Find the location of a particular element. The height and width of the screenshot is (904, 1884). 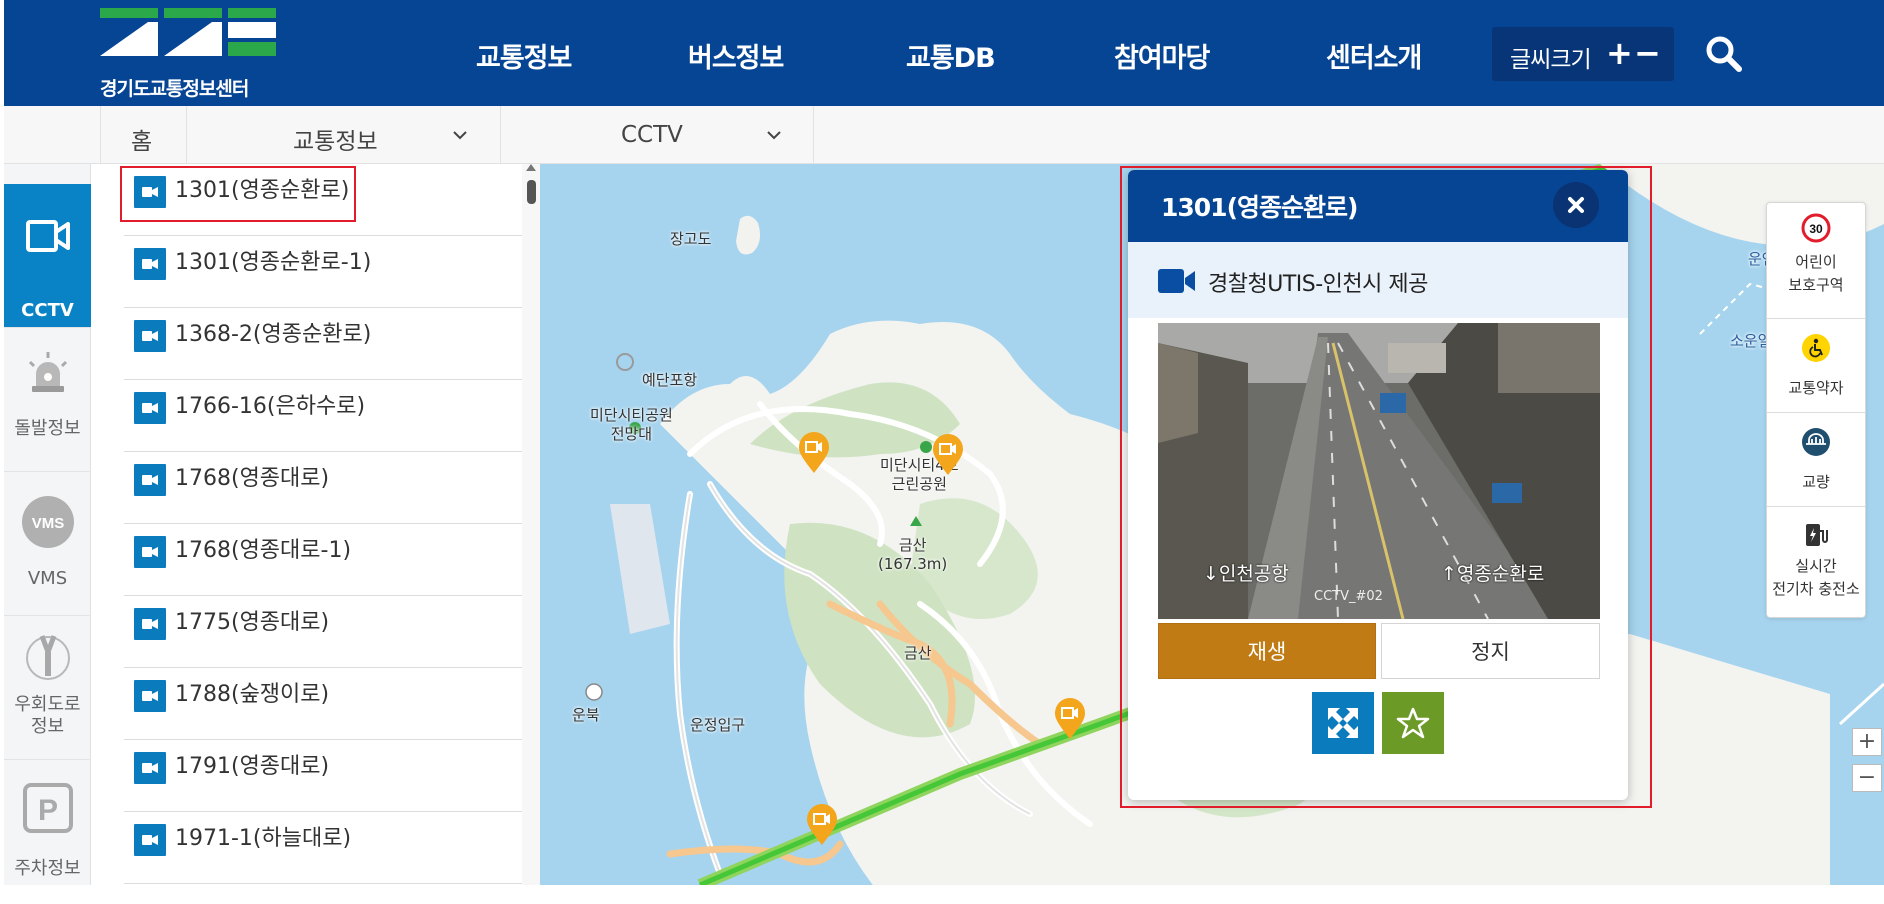

cctv-list-item-label: 1768(영종대로-1) is located at coordinates (263, 550).